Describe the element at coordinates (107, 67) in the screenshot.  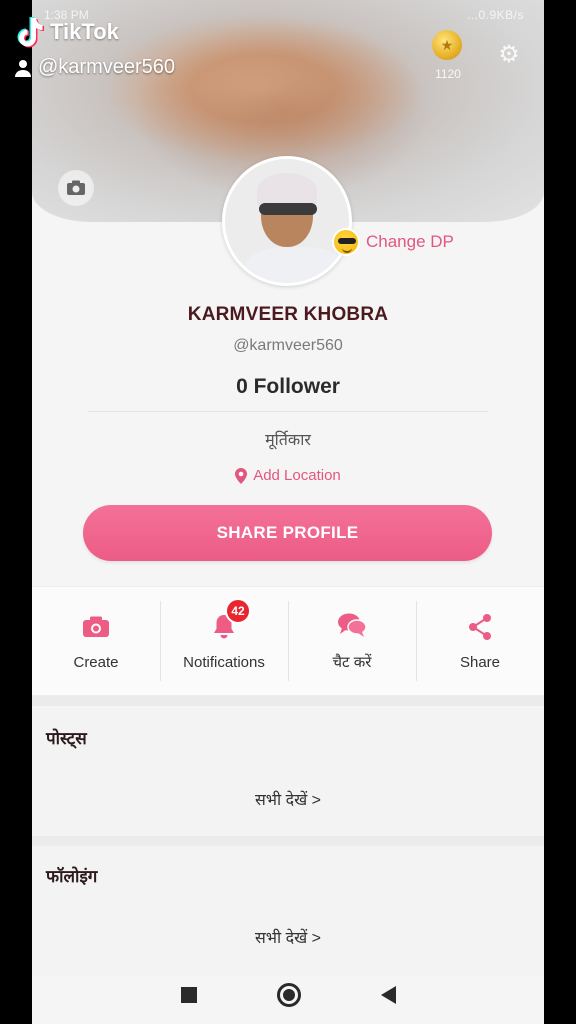
I see `tiktok-username-text: @karmveer560` at that location.